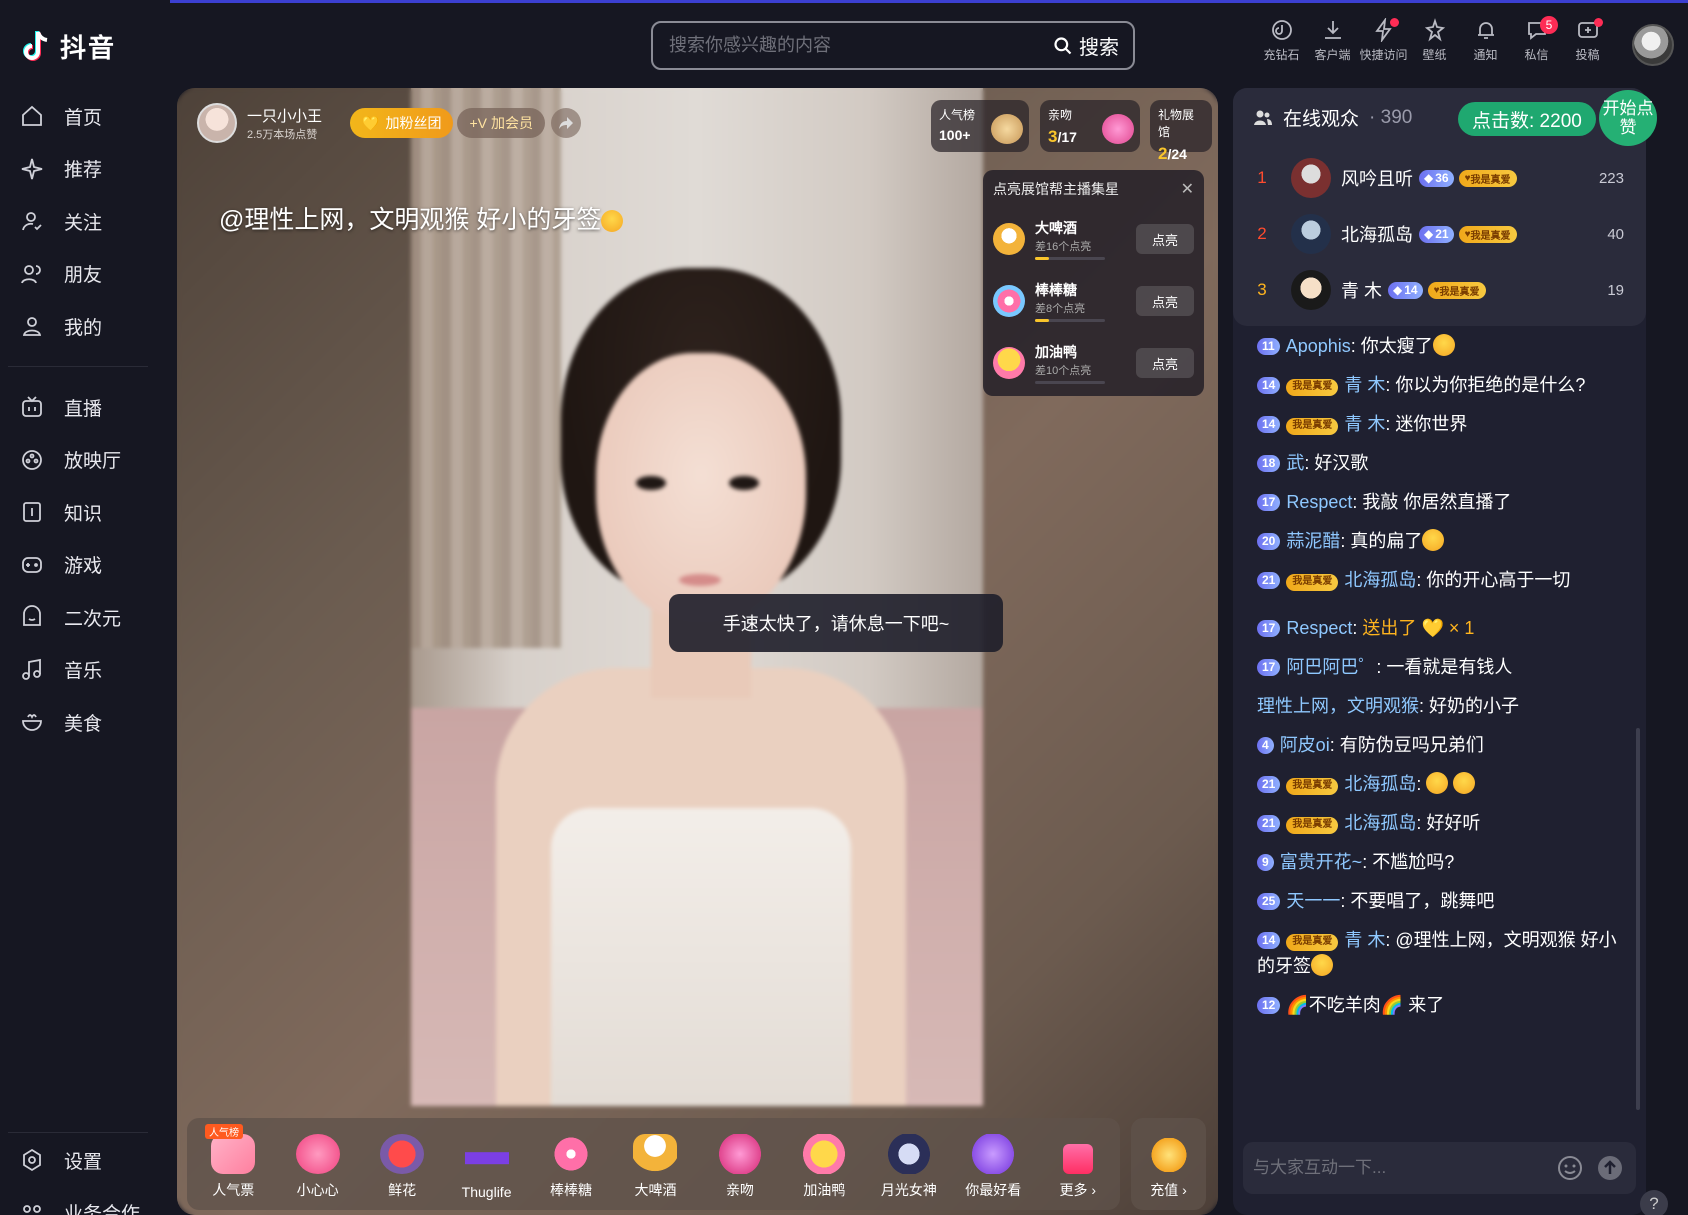  I want to click on chat-input, so click(1404, 1168).